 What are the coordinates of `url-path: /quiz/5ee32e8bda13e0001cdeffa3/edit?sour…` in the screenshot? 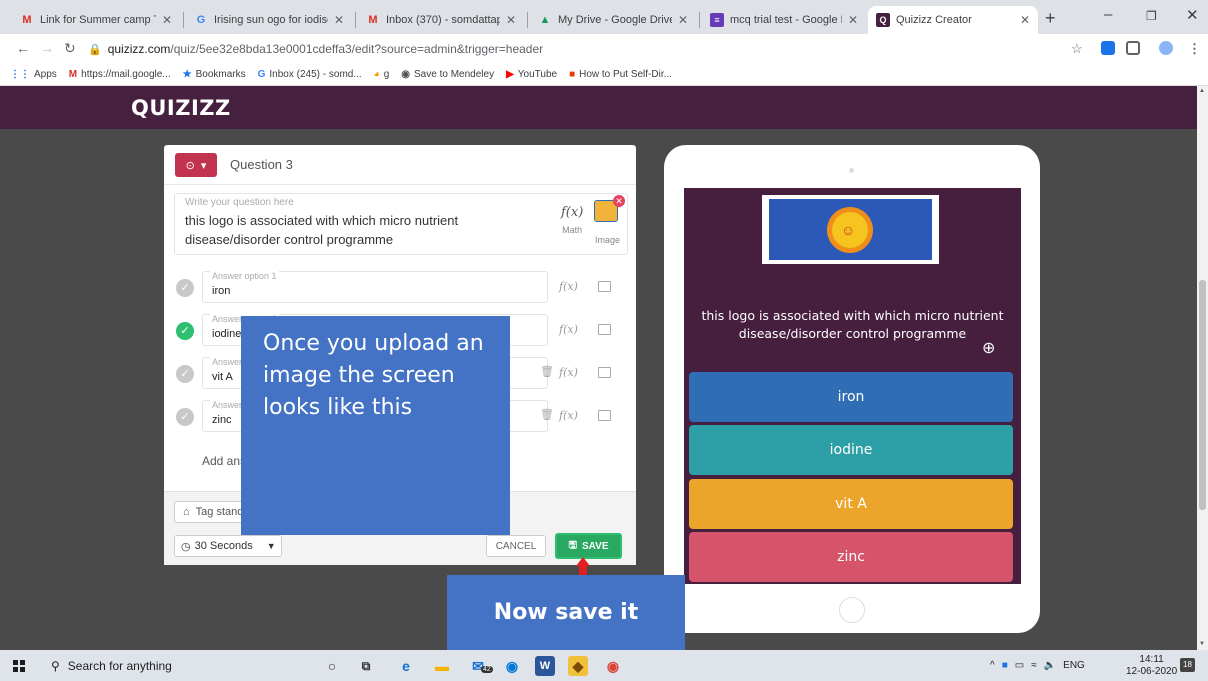 It's located at (357, 49).